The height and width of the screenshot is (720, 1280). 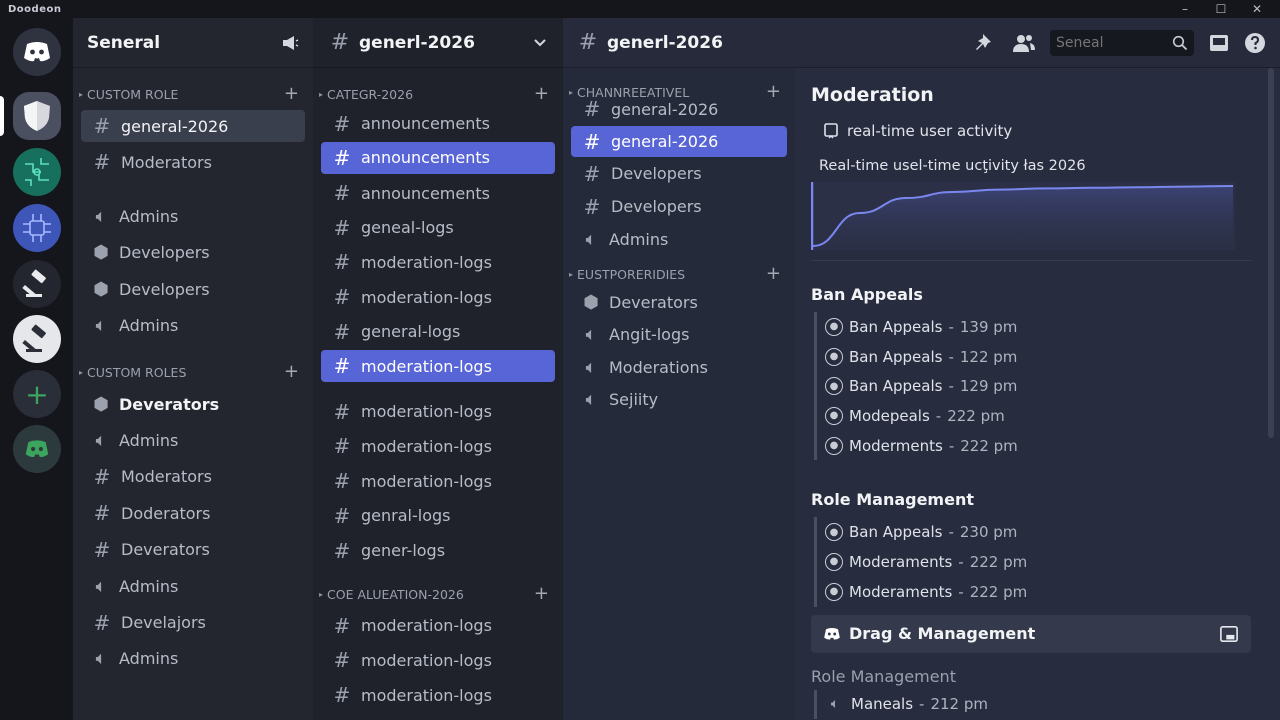 I want to click on channel-item: 🔈︎ Angit-logs, so click(x=679, y=335).